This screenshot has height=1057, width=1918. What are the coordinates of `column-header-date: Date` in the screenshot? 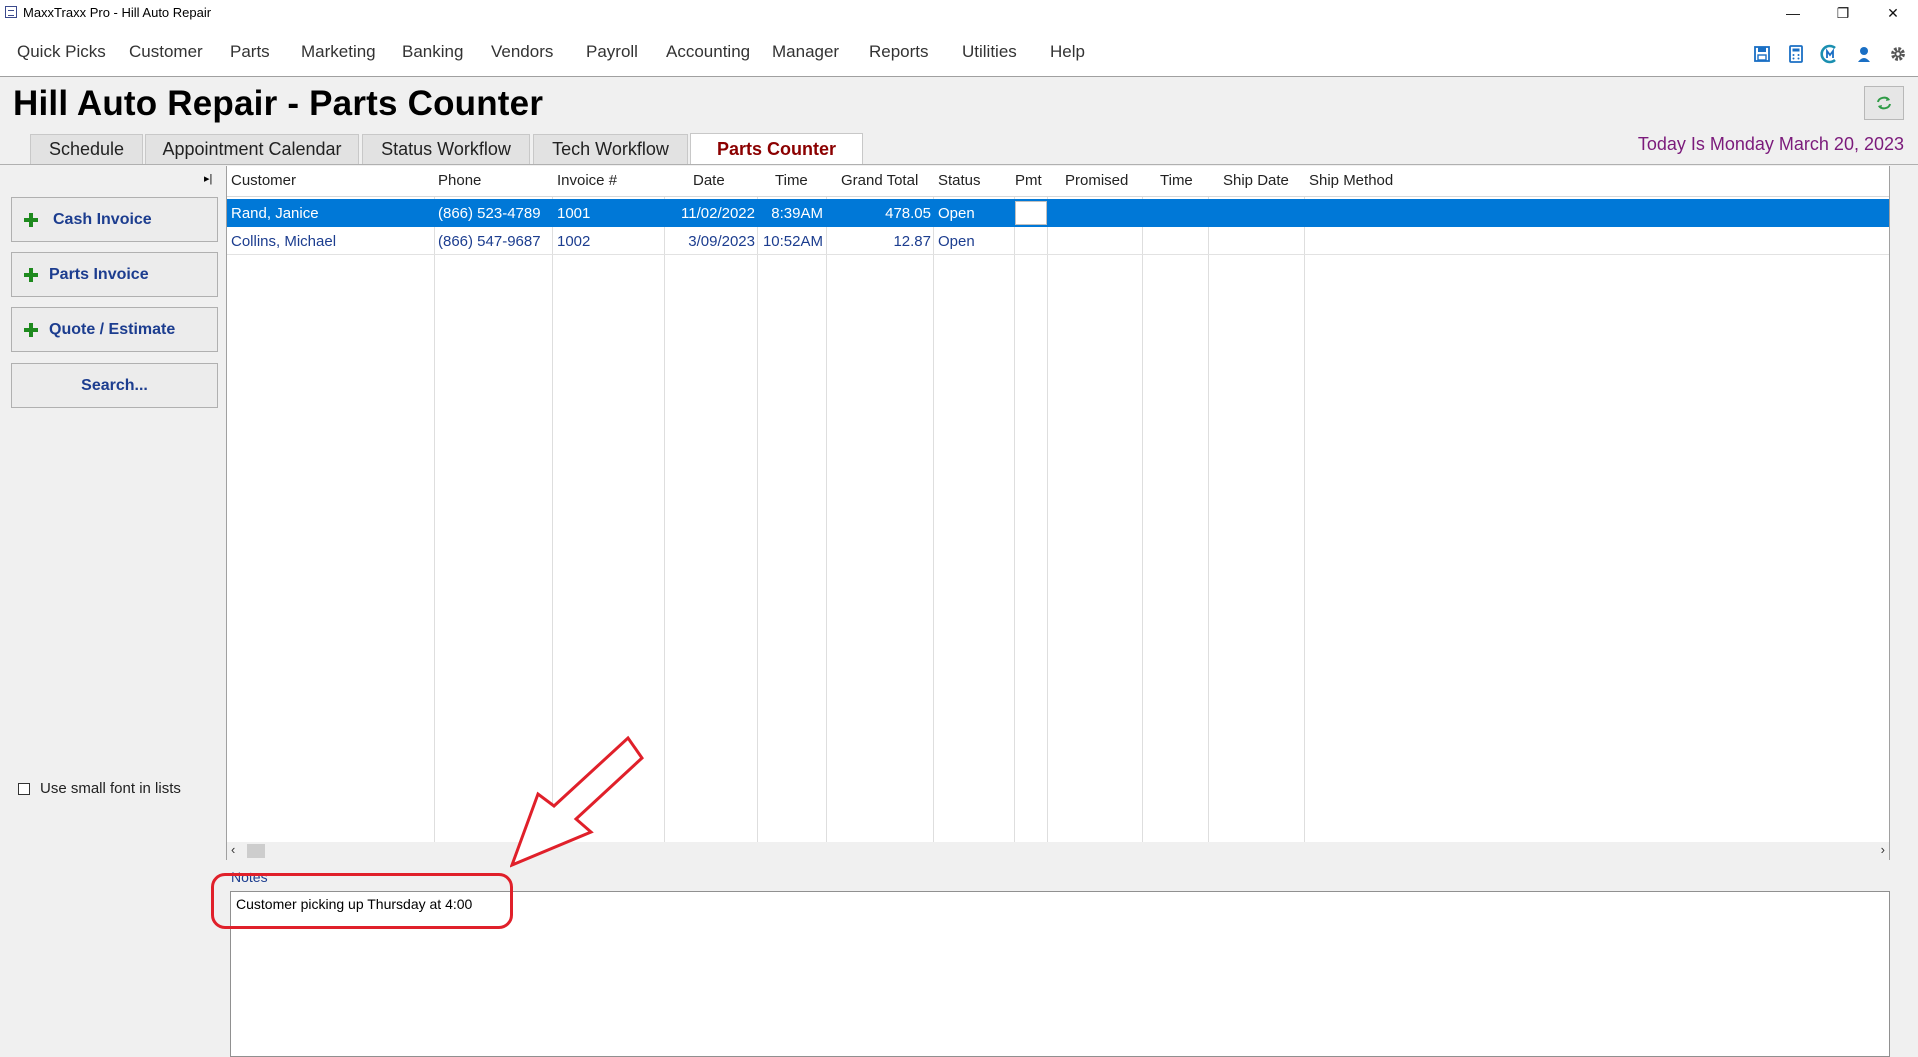 It's located at (709, 180).